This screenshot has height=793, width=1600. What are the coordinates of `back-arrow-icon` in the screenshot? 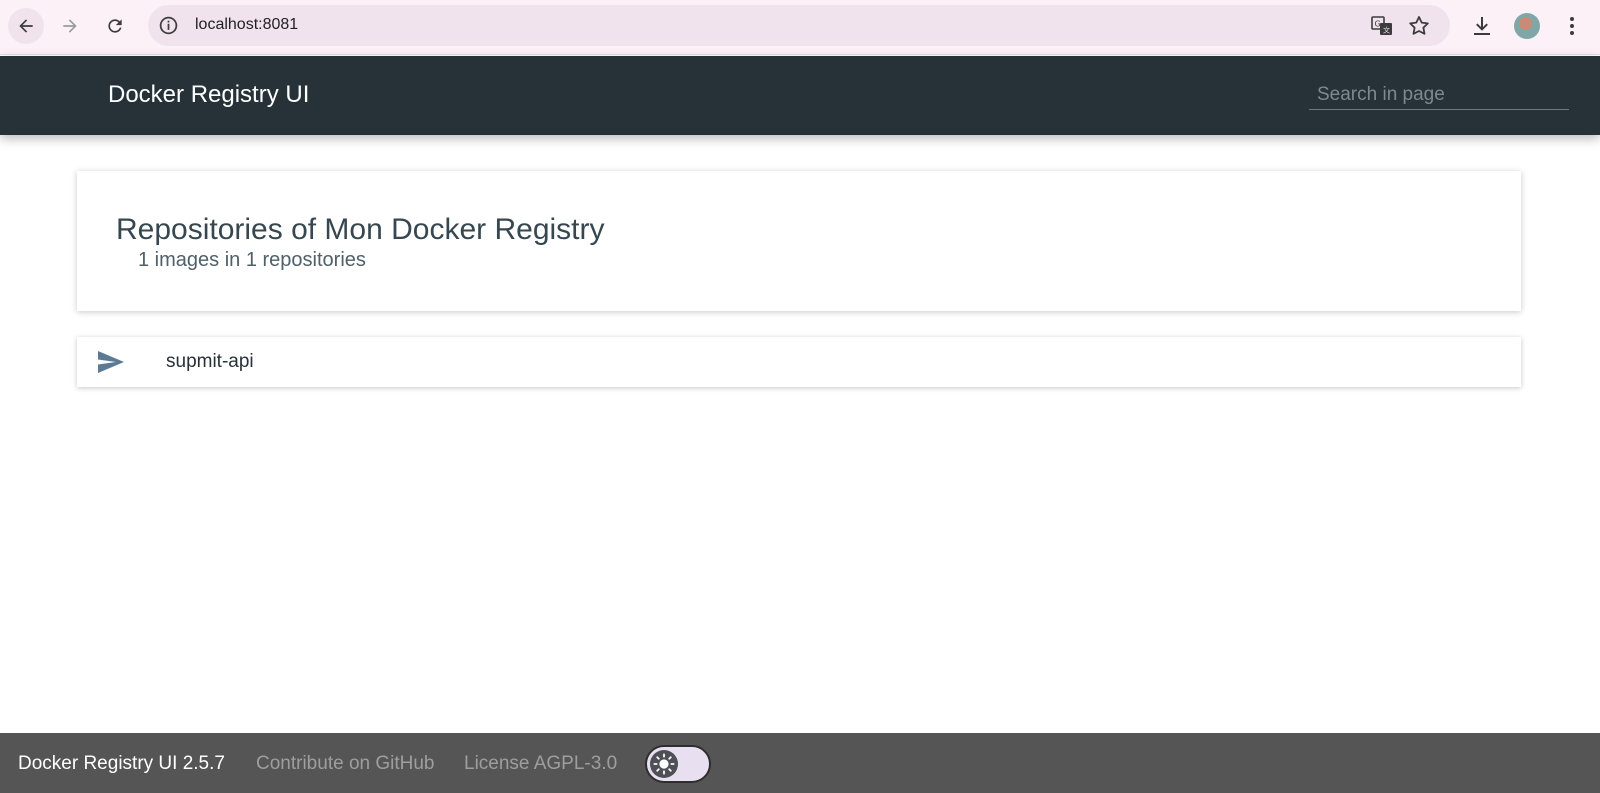 It's located at (26, 26).